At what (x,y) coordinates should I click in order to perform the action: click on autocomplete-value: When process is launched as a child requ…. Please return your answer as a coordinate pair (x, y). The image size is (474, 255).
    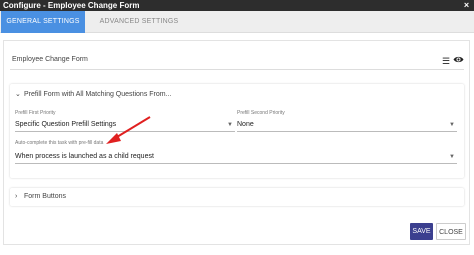
    Looking at the image, I should click on (84, 156).